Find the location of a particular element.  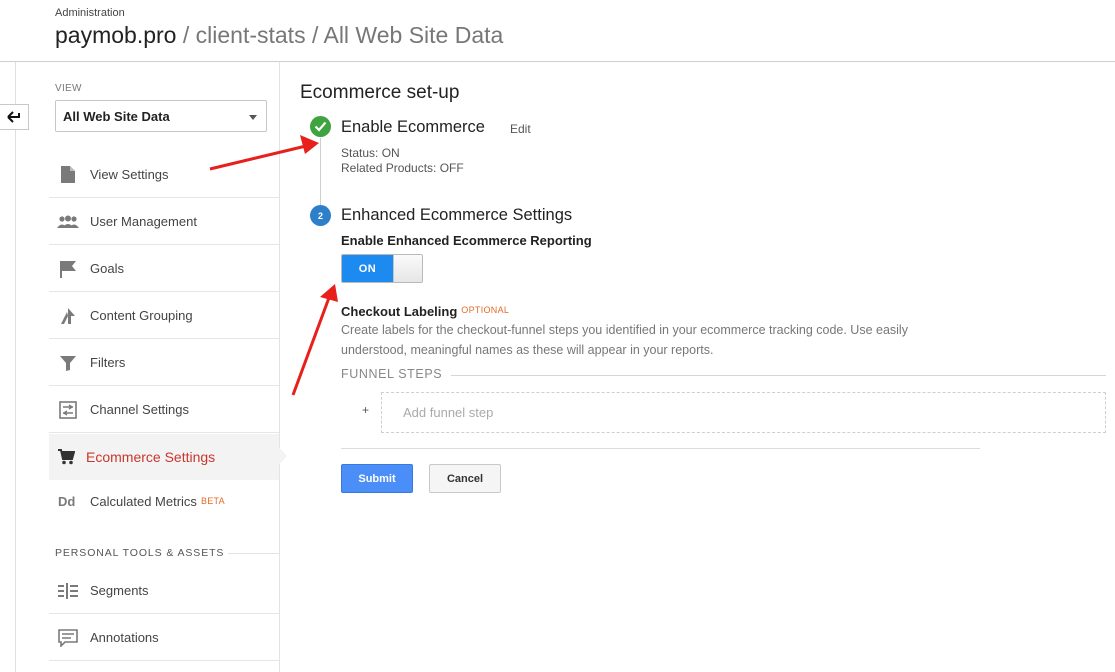

breadcrumb-property: / client-stats is located at coordinates (241, 35).